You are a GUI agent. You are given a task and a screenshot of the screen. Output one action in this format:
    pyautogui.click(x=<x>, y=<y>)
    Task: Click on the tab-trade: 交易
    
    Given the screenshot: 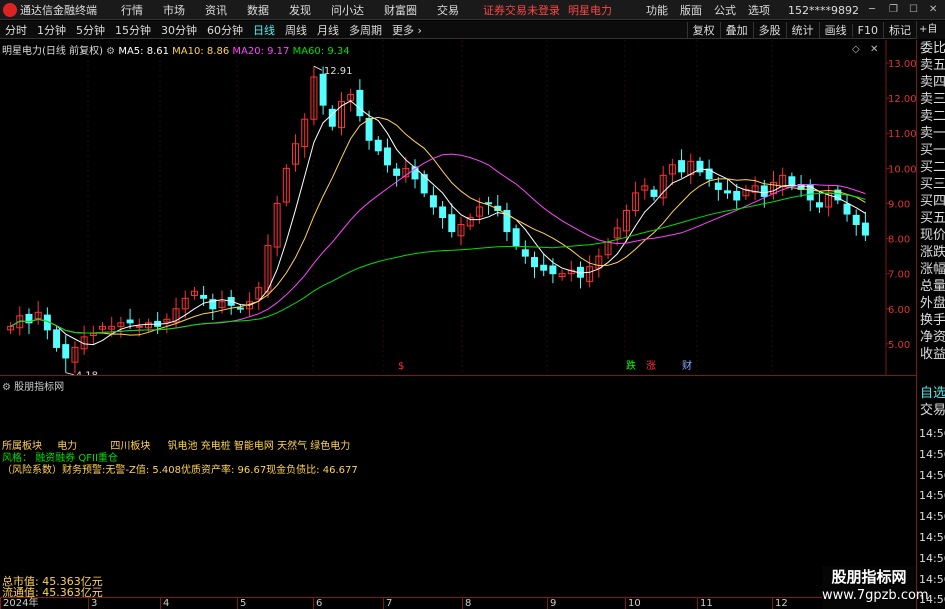 What is the action you would take?
    pyautogui.click(x=931, y=410)
    